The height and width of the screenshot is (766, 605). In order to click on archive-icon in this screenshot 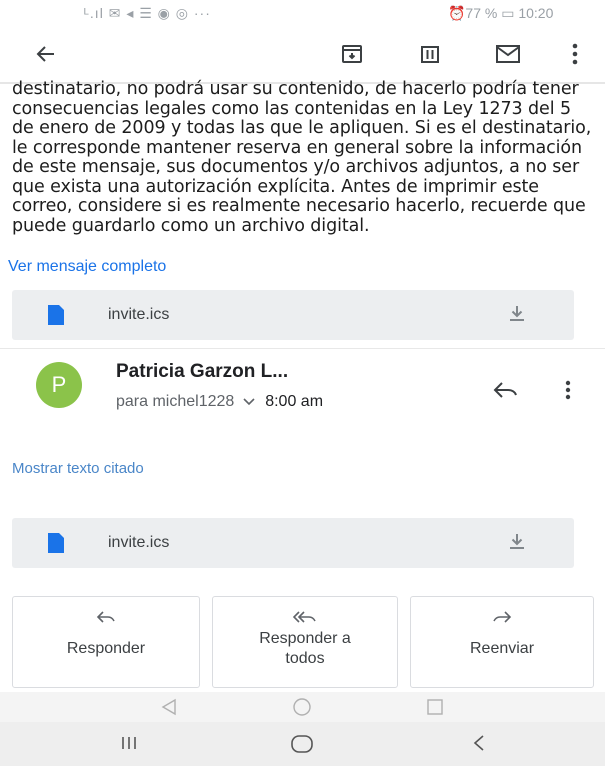, I will do `click(352, 54)`.